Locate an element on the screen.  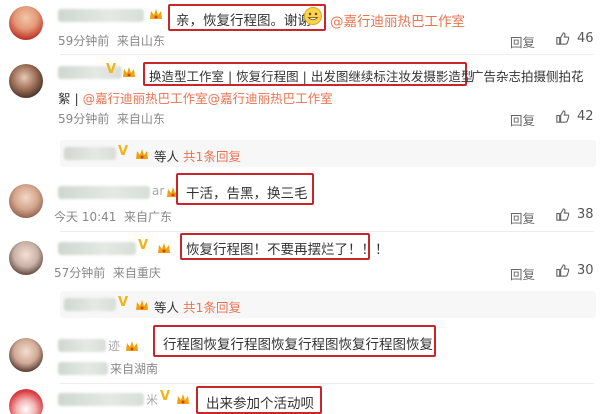
comment-text-line2: 絮 | @嘉行迪丽热巴工作室@嘉行迪丽热巴工作室 is located at coordinates (195, 98).